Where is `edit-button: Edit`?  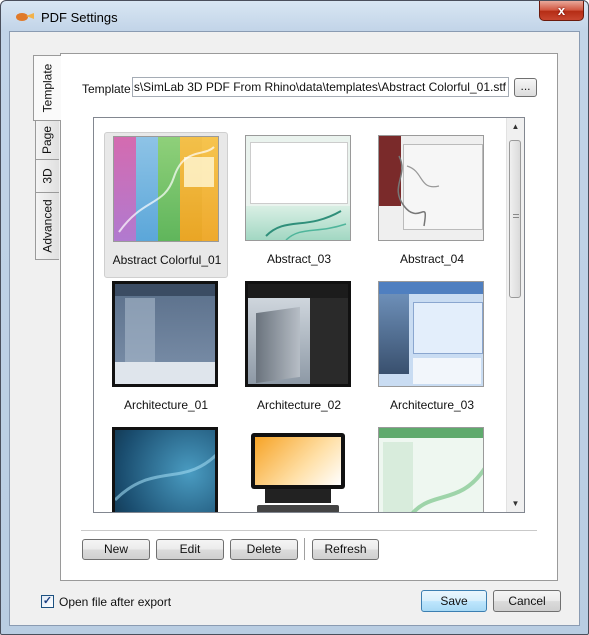 edit-button: Edit is located at coordinates (190, 549).